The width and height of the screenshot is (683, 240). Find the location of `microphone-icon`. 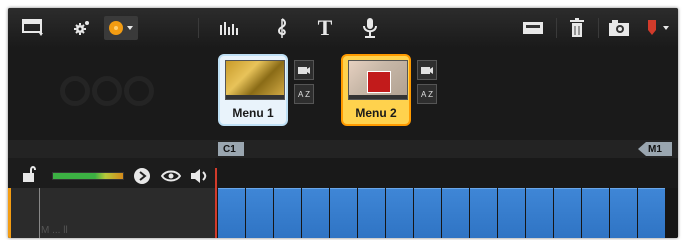

microphone-icon is located at coordinates (370, 28).